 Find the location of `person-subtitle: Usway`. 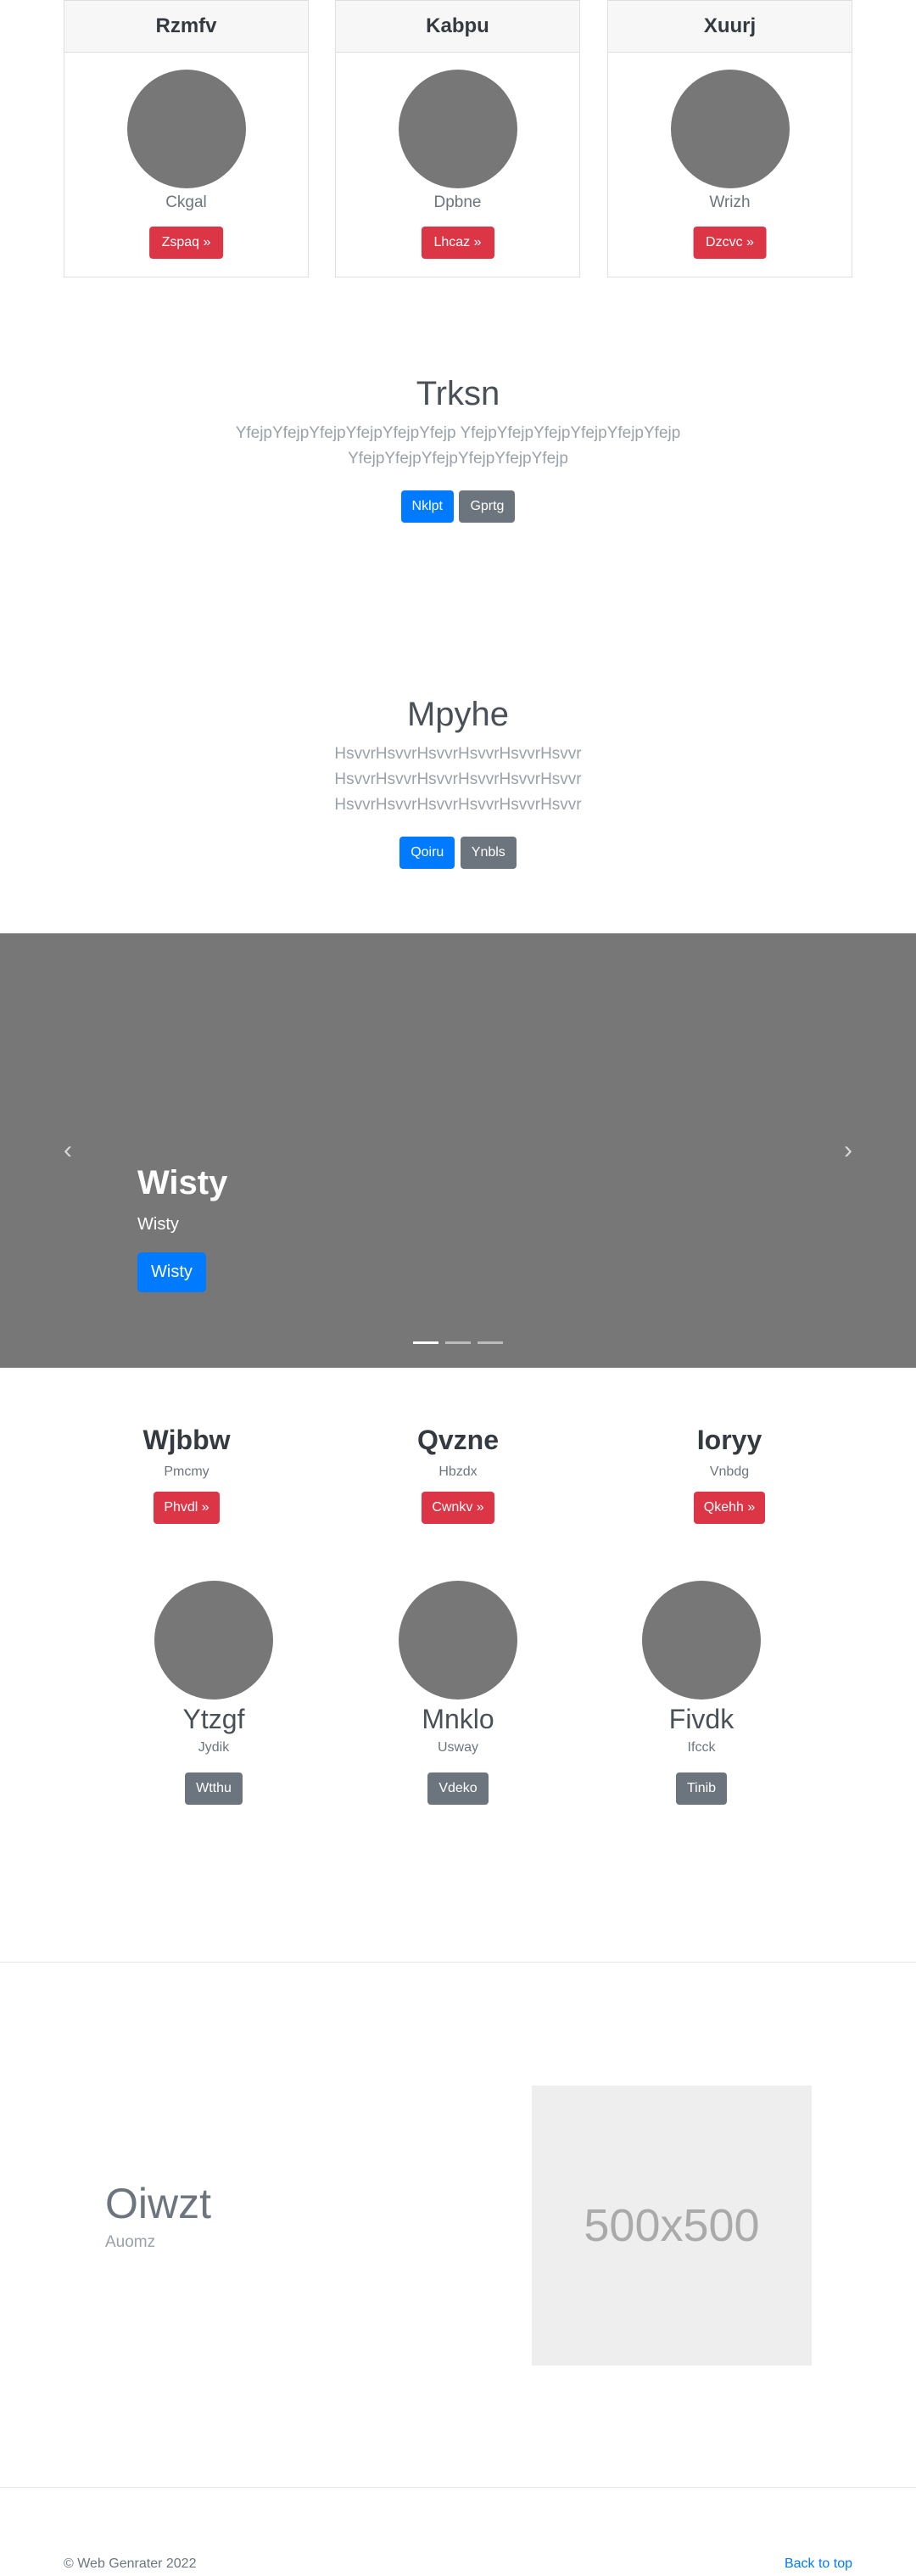

person-subtitle: Usway is located at coordinates (457, 1748).